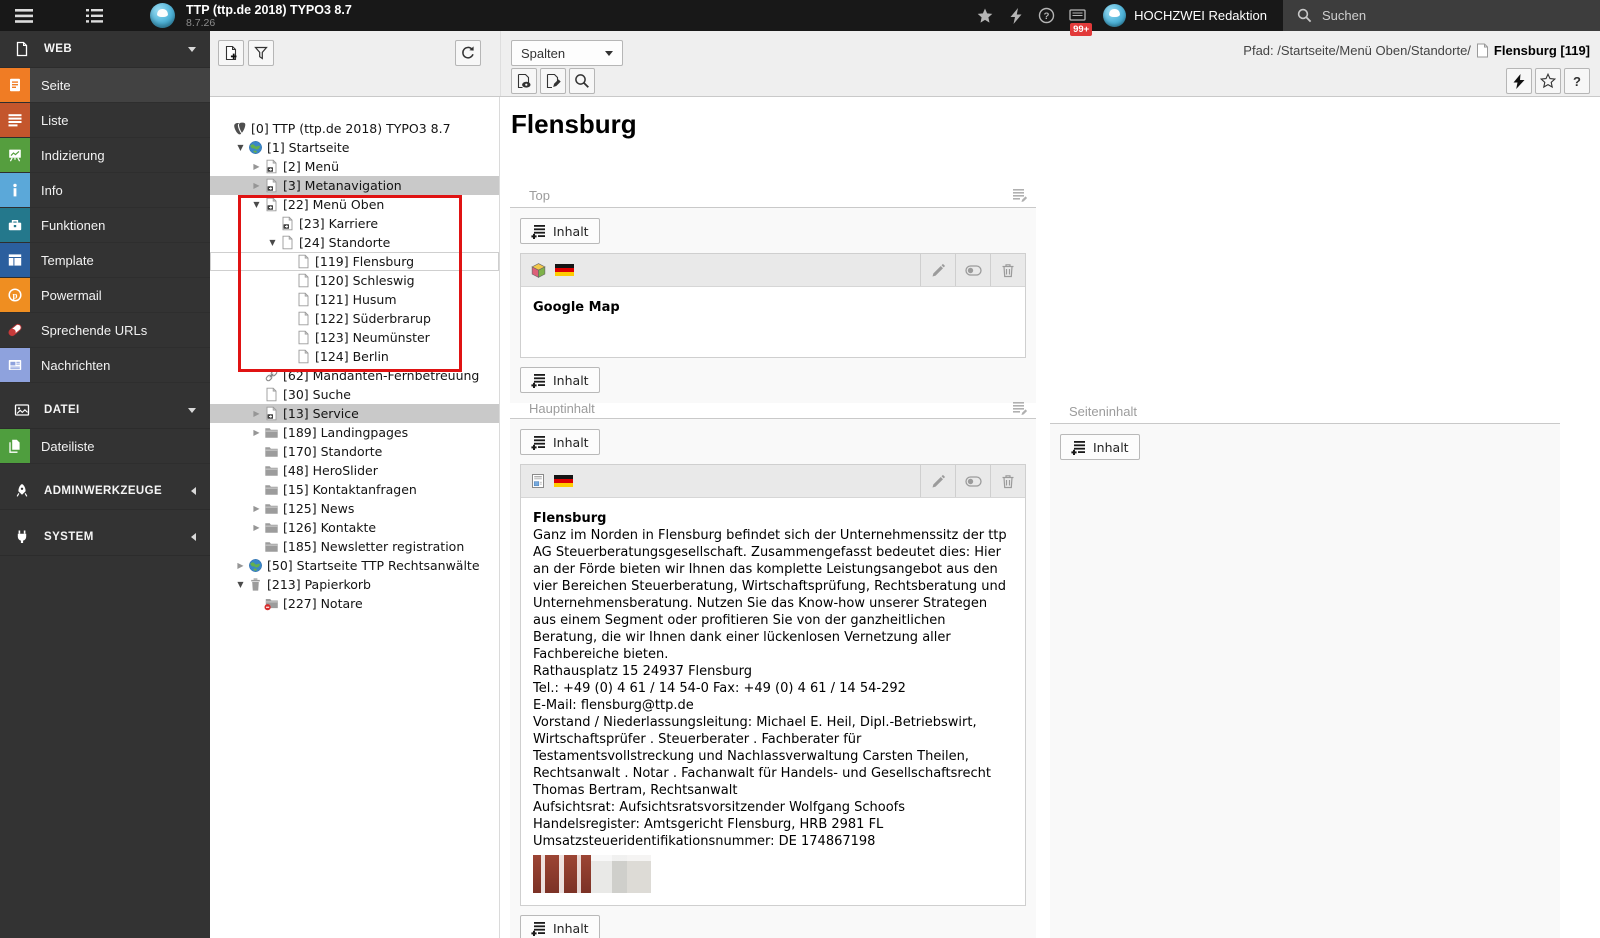 The width and height of the screenshot is (1600, 938). Describe the element at coordinates (381, 375) in the screenshot. I see `tree-node-label: [62] Mandanten-Fernbetreuung` at that location.